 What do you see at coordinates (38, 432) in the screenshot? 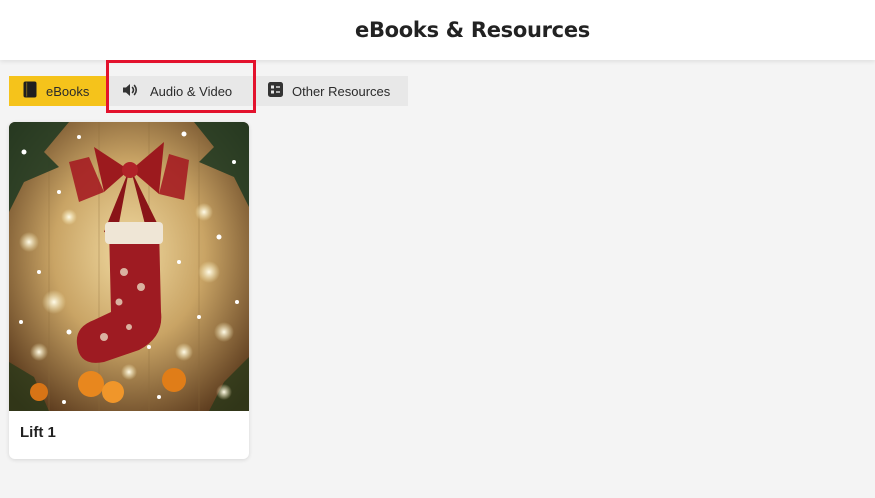
I see `card-title: Lift 1` at bounding box center [38, 432].